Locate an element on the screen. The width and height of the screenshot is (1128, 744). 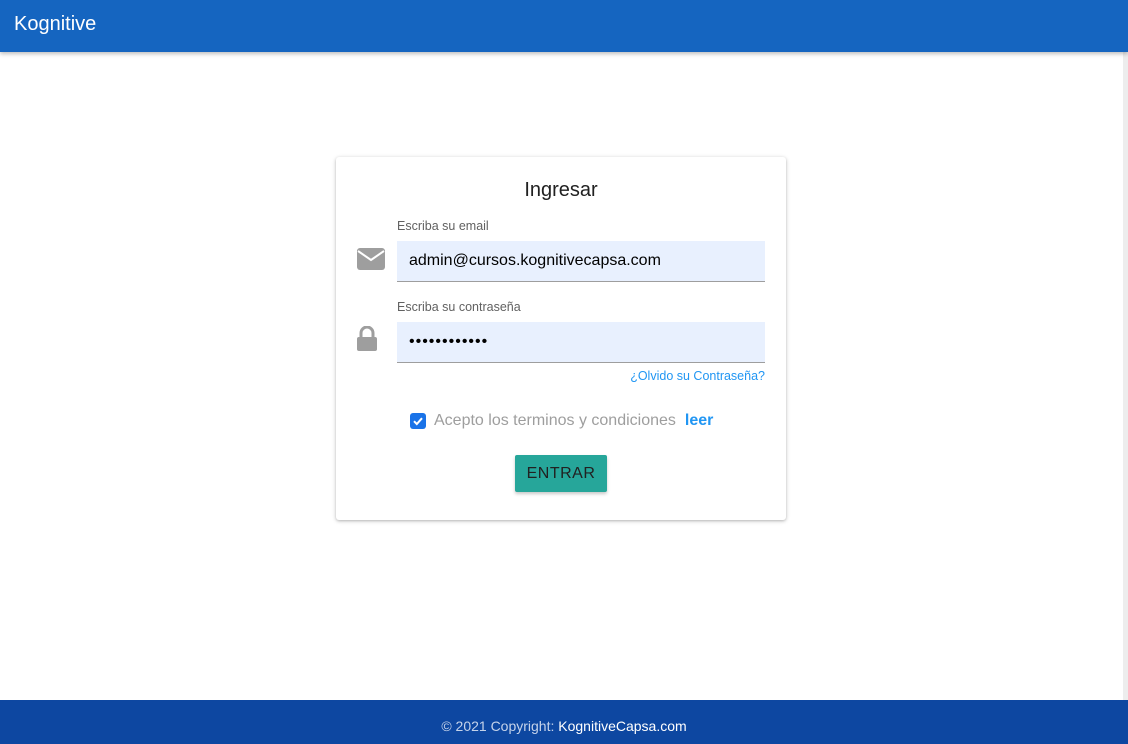
footer-site-link: KognitiveCapsa.com is located at coordinates (622, 726).